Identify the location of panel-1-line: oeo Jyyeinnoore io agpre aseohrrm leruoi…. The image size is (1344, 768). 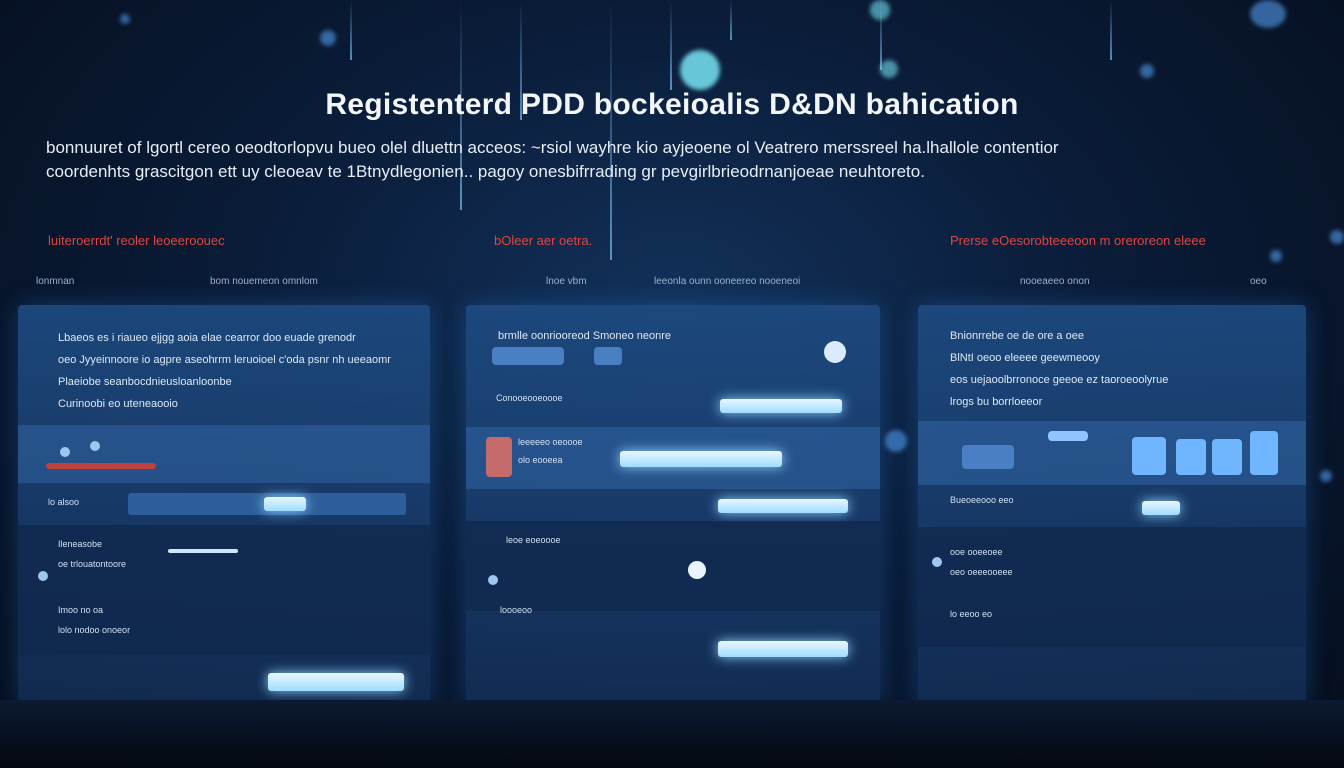
(224, 360).